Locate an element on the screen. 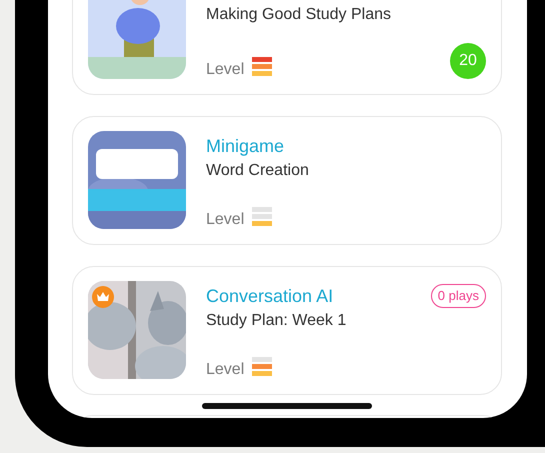 This screenshot has height=453, width=545. score-badge: 20 is located at coordinates (468, 61).